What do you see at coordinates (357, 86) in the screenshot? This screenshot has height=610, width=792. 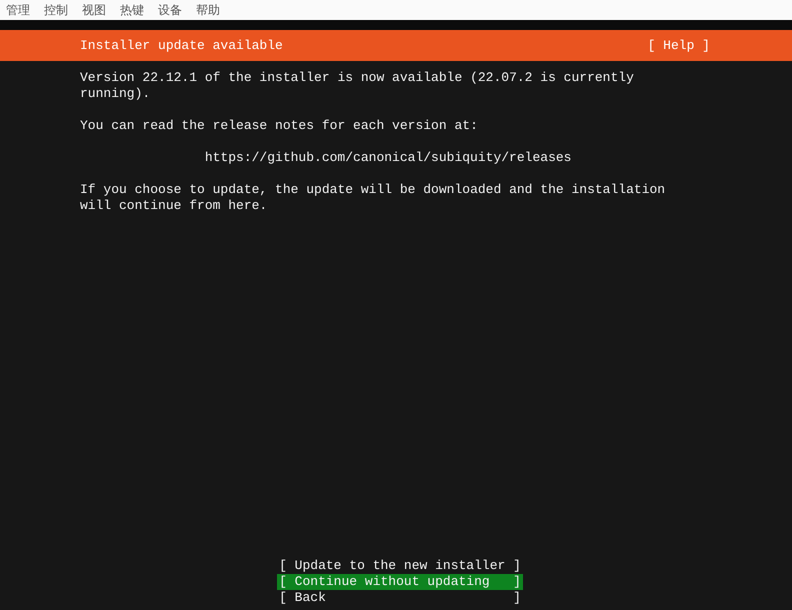 I see `body-text: Version 22.12.1 of the installer is now available (22.07.2 is currently running).` at bounding box center [357, 86].